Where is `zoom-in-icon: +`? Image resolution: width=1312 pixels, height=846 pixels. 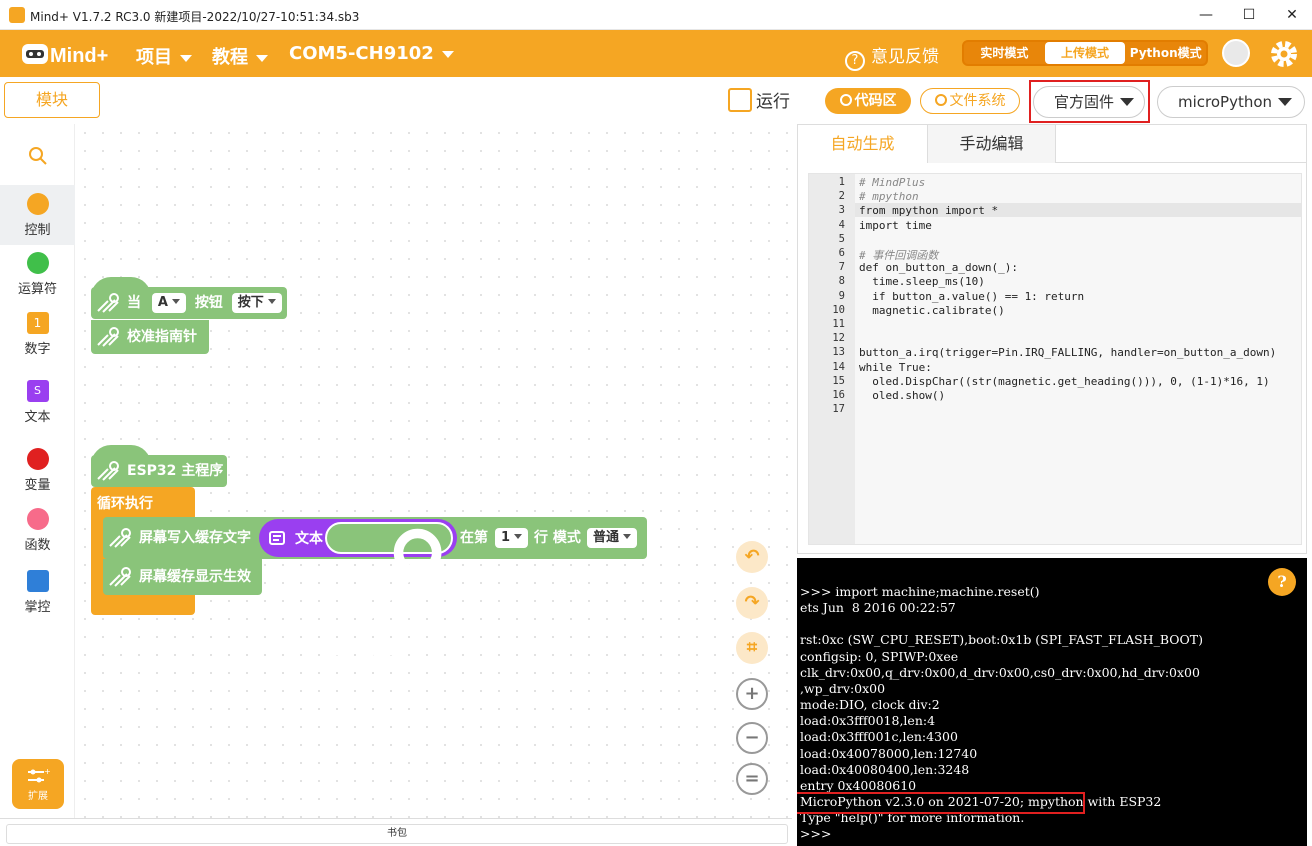 zoom-in-icon: + is located at coordinates (752, 693).